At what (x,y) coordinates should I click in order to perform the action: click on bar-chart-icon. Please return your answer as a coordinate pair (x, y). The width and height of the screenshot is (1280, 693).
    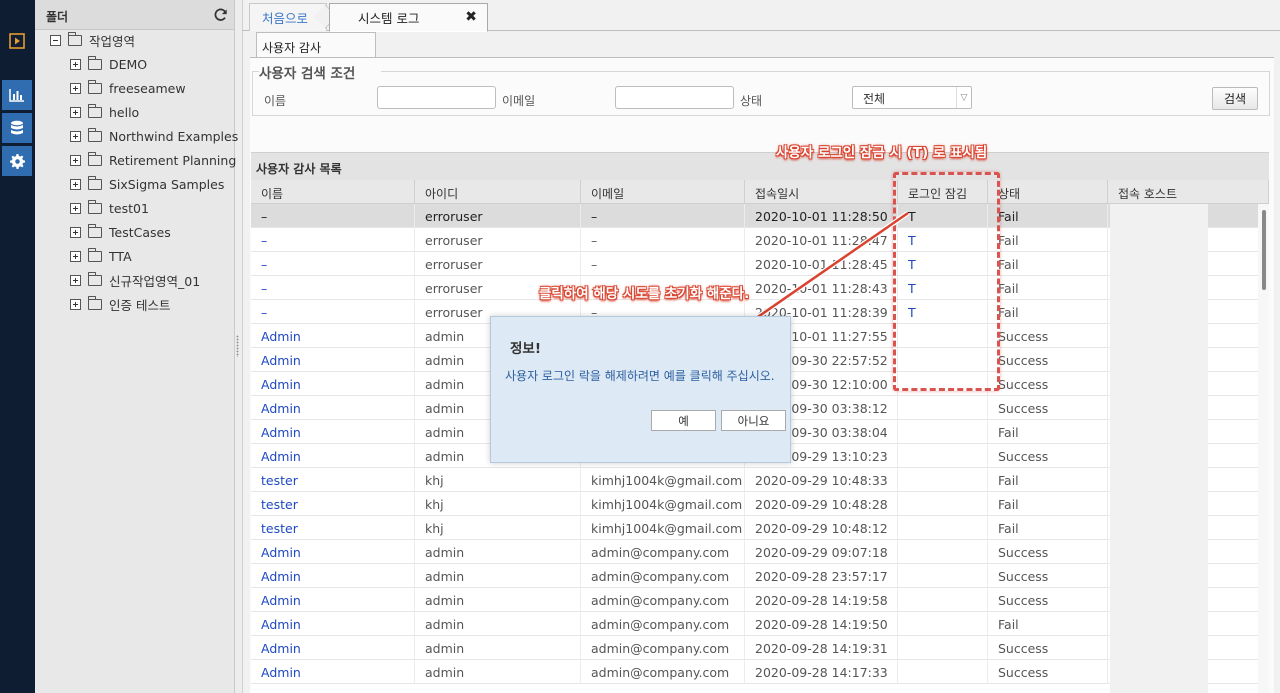
    Looking at the image, I should click on (17, 95).